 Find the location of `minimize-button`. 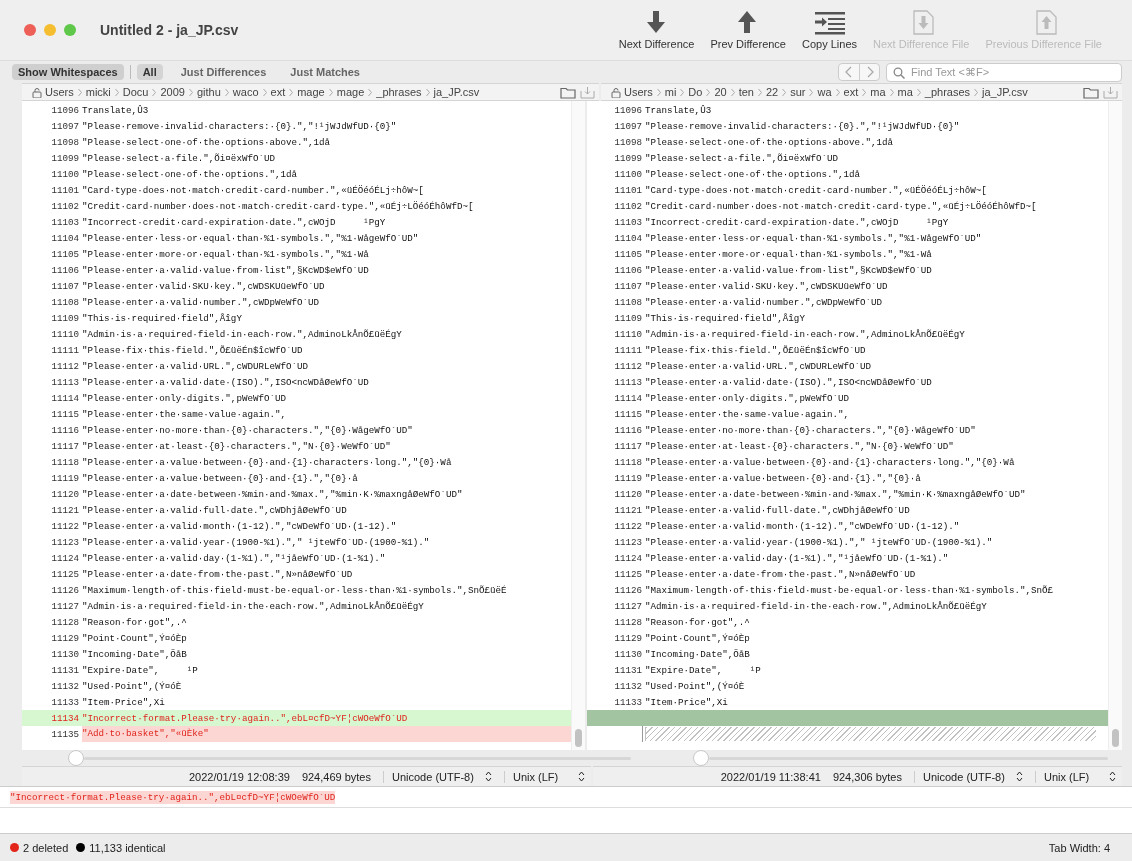

minimize-button is located at coordinates (50, 30).